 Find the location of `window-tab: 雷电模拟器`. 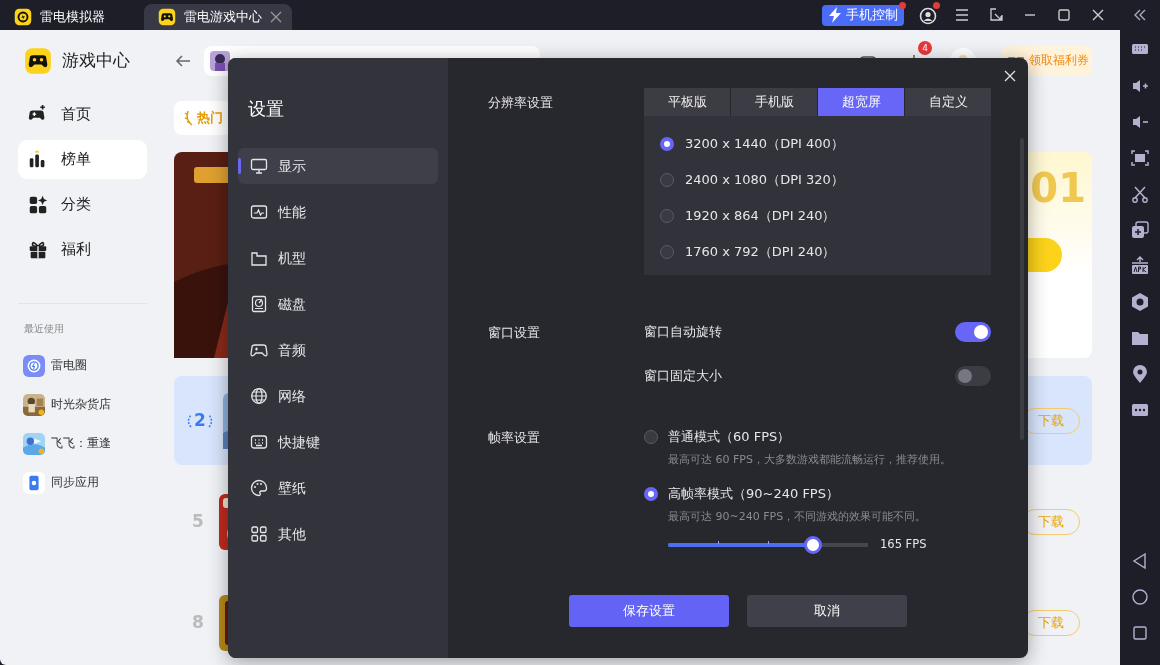

window-tab: 雷电模拟器 is located at coordinates (72, 17).